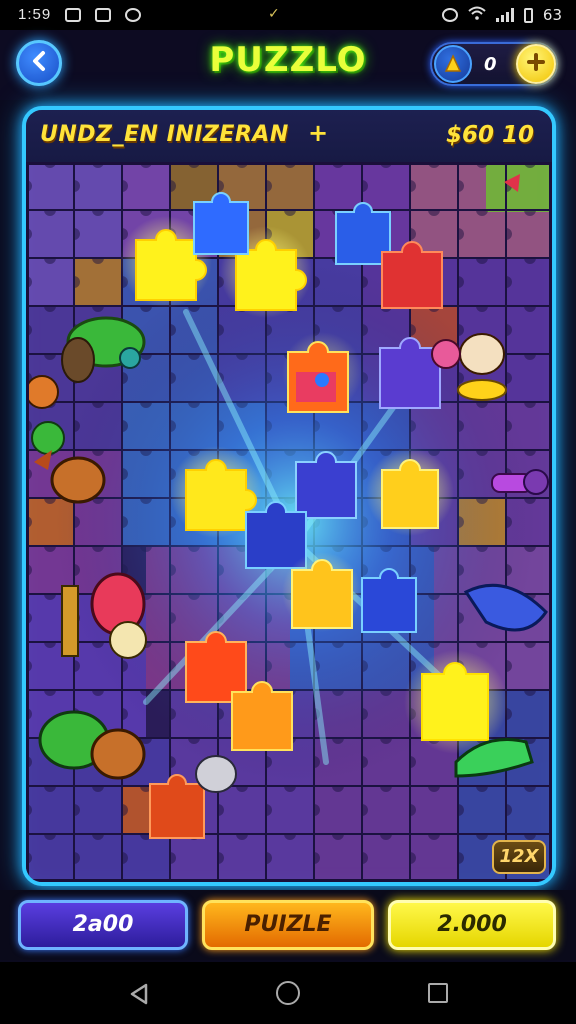  What do you see at coordinates (438, 993) in the screenshot?
I see `square-recent-icon` at bounding box center [438, 993].